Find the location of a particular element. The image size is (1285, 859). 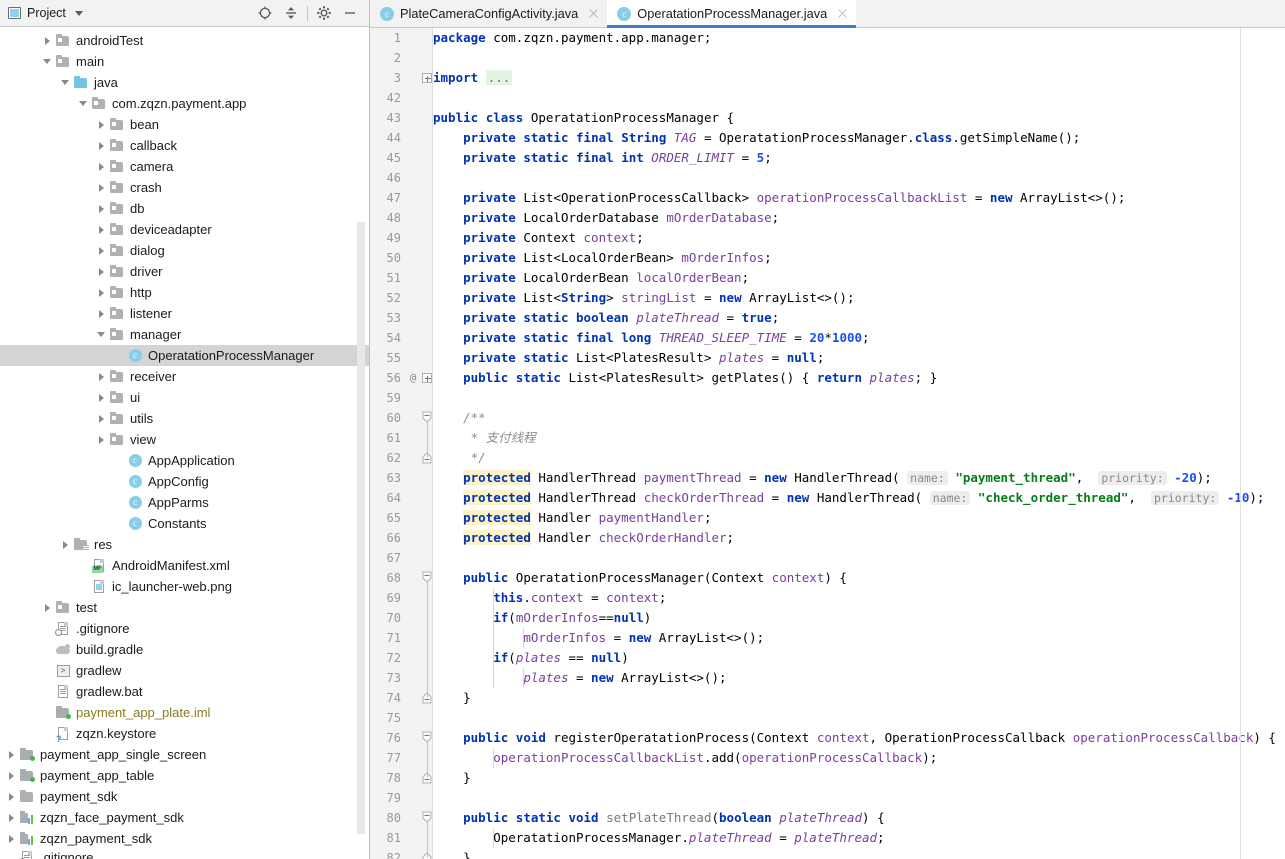

tree-item-bean: bean is located at coordinates (184, 124).